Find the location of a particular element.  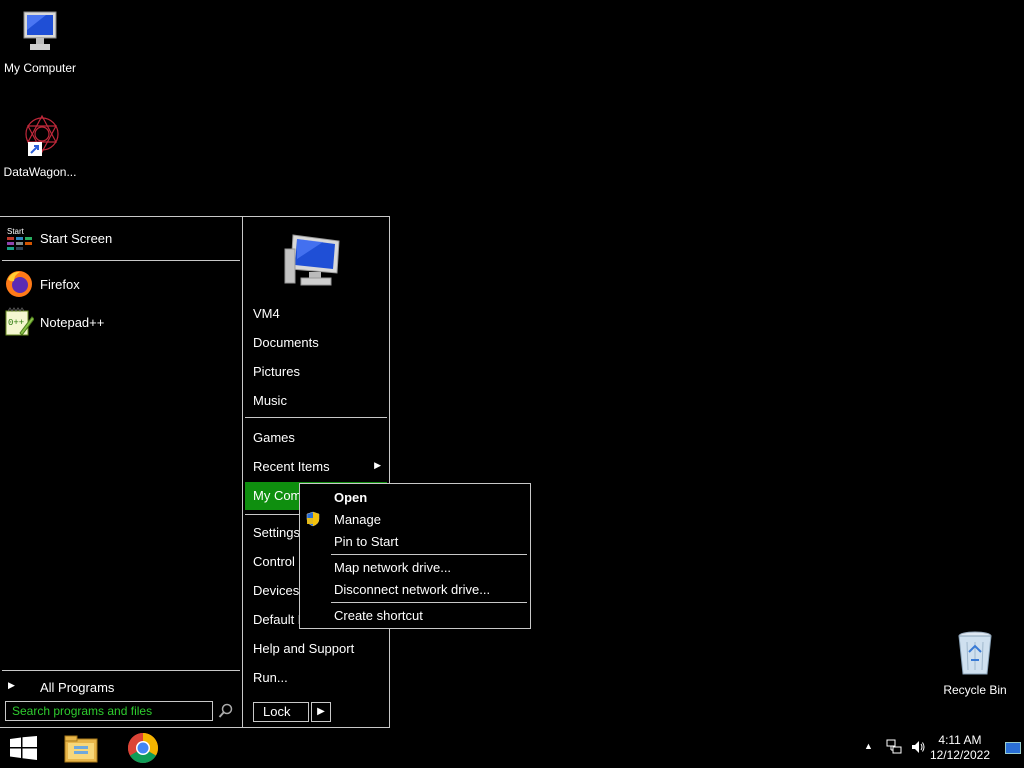

uac-shield-icon is located at coordinates (313, 520).